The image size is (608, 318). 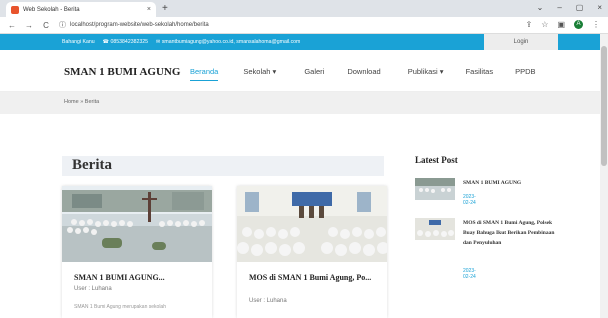 I want to click on bookmark-star-icon: ☆, so click(x=544, y=24).